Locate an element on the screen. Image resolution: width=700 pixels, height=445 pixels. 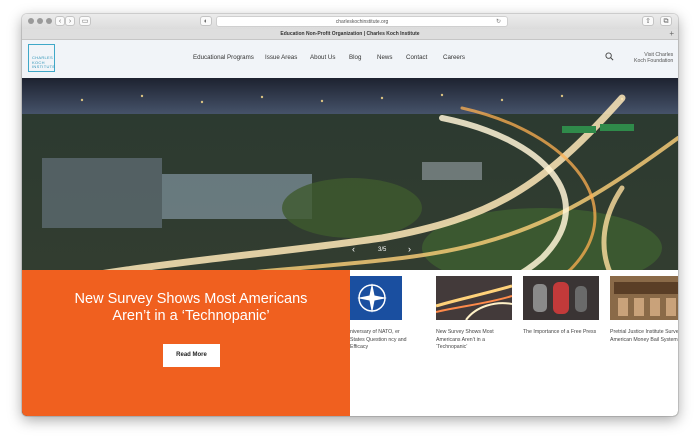
carousel-caption-3: The Importance of a Free Press is located at coordinates (563, 333).